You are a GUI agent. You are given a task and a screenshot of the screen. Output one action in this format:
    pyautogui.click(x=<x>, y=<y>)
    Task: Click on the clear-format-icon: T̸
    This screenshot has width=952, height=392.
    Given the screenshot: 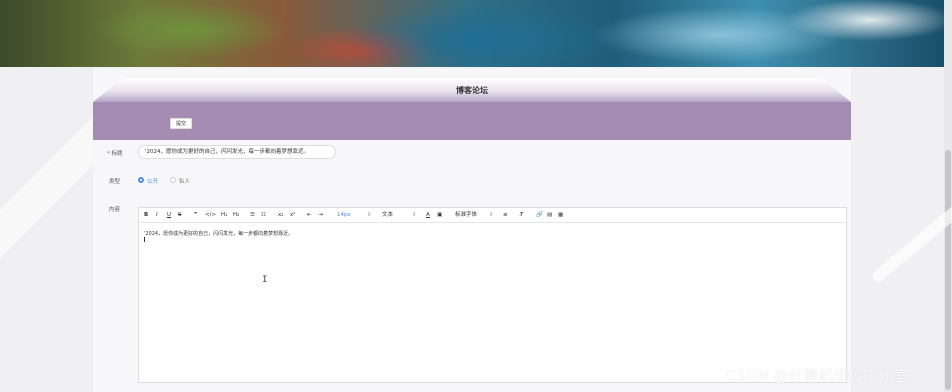 What is the action you would take?
    pyautogui.click(x=521, y=215)
    